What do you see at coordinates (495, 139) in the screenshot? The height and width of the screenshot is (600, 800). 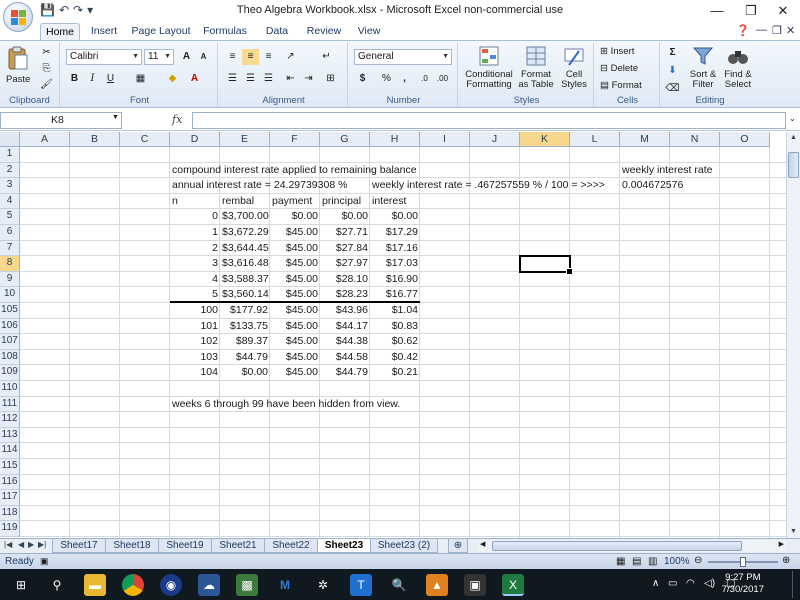 I see `column-header-j: J` at bounding box center [495, 139].